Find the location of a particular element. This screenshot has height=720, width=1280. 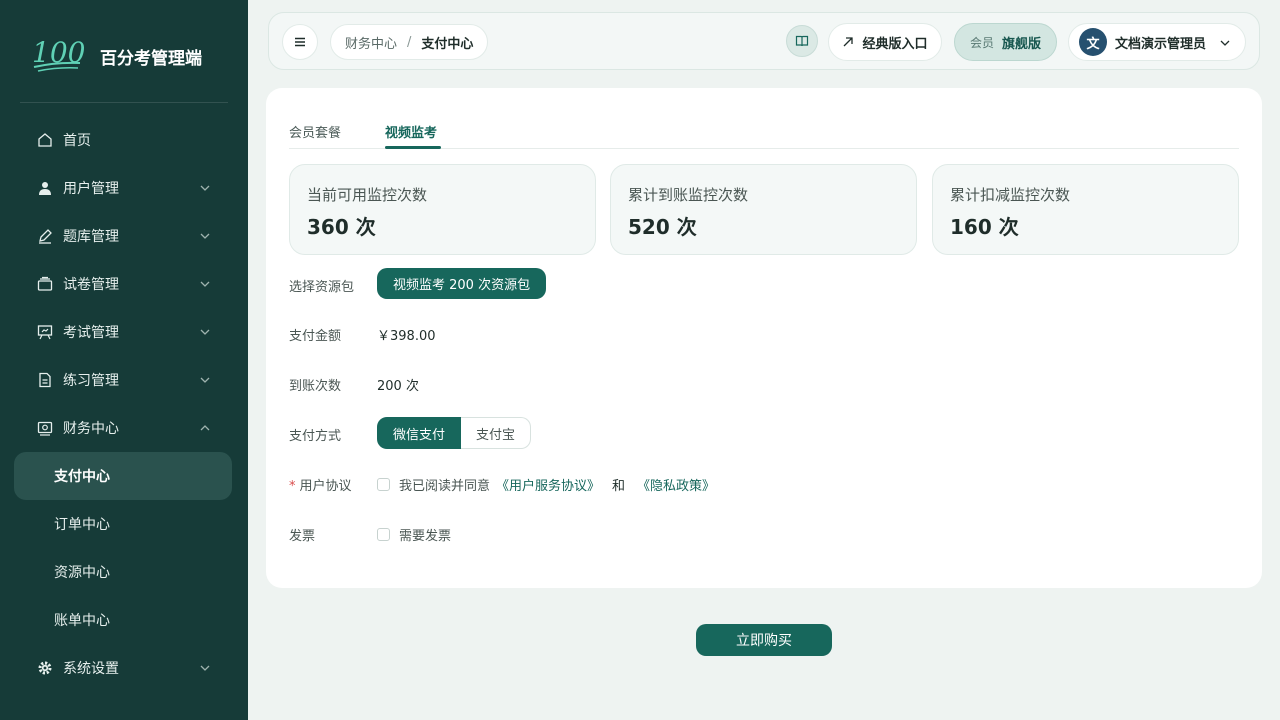

brand: 100 百分考管理端 is located at coordinates (116, 56).